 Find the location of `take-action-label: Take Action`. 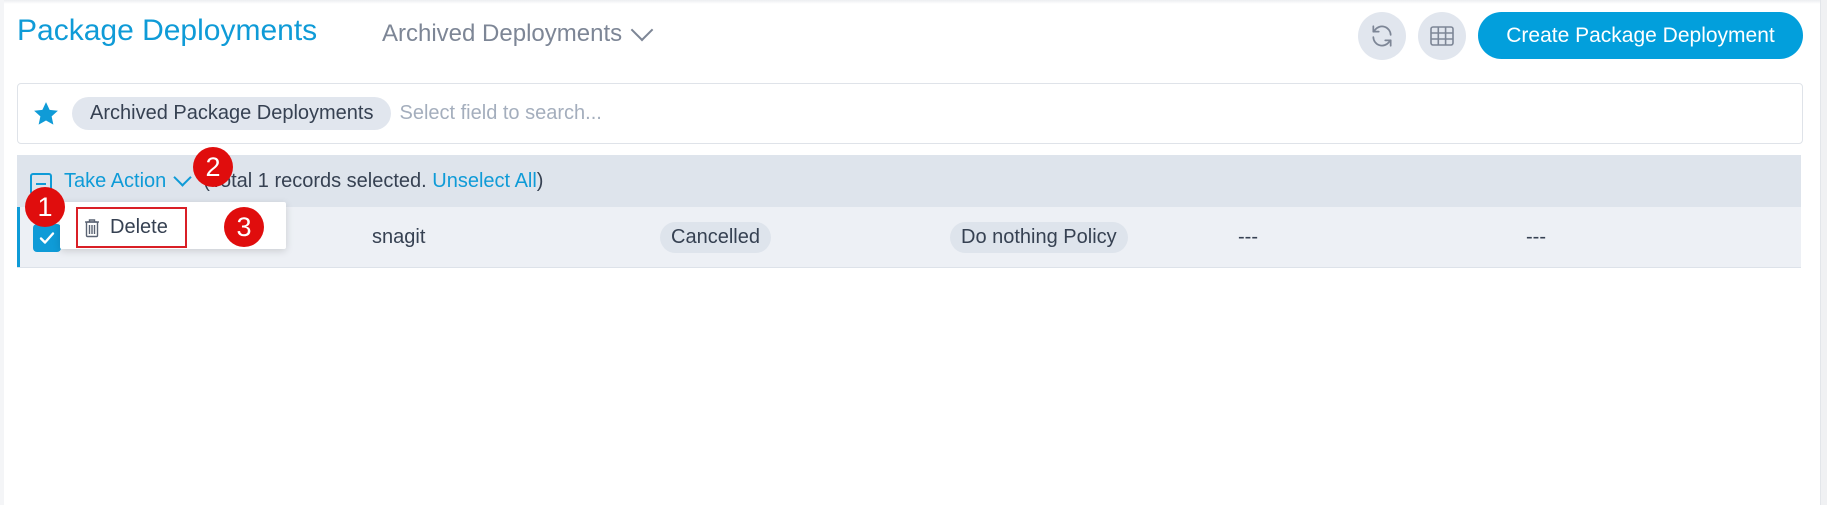

take-action-label: Take Action is located at coordinates (115, 180).